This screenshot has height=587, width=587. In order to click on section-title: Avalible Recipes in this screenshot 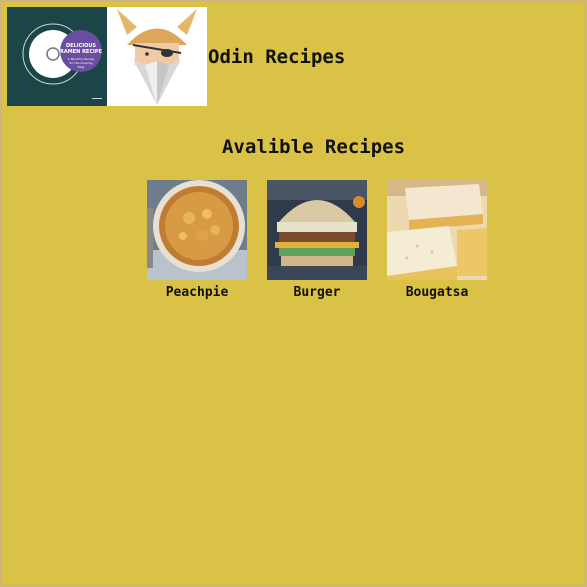, I will do `click(313, 147)`.